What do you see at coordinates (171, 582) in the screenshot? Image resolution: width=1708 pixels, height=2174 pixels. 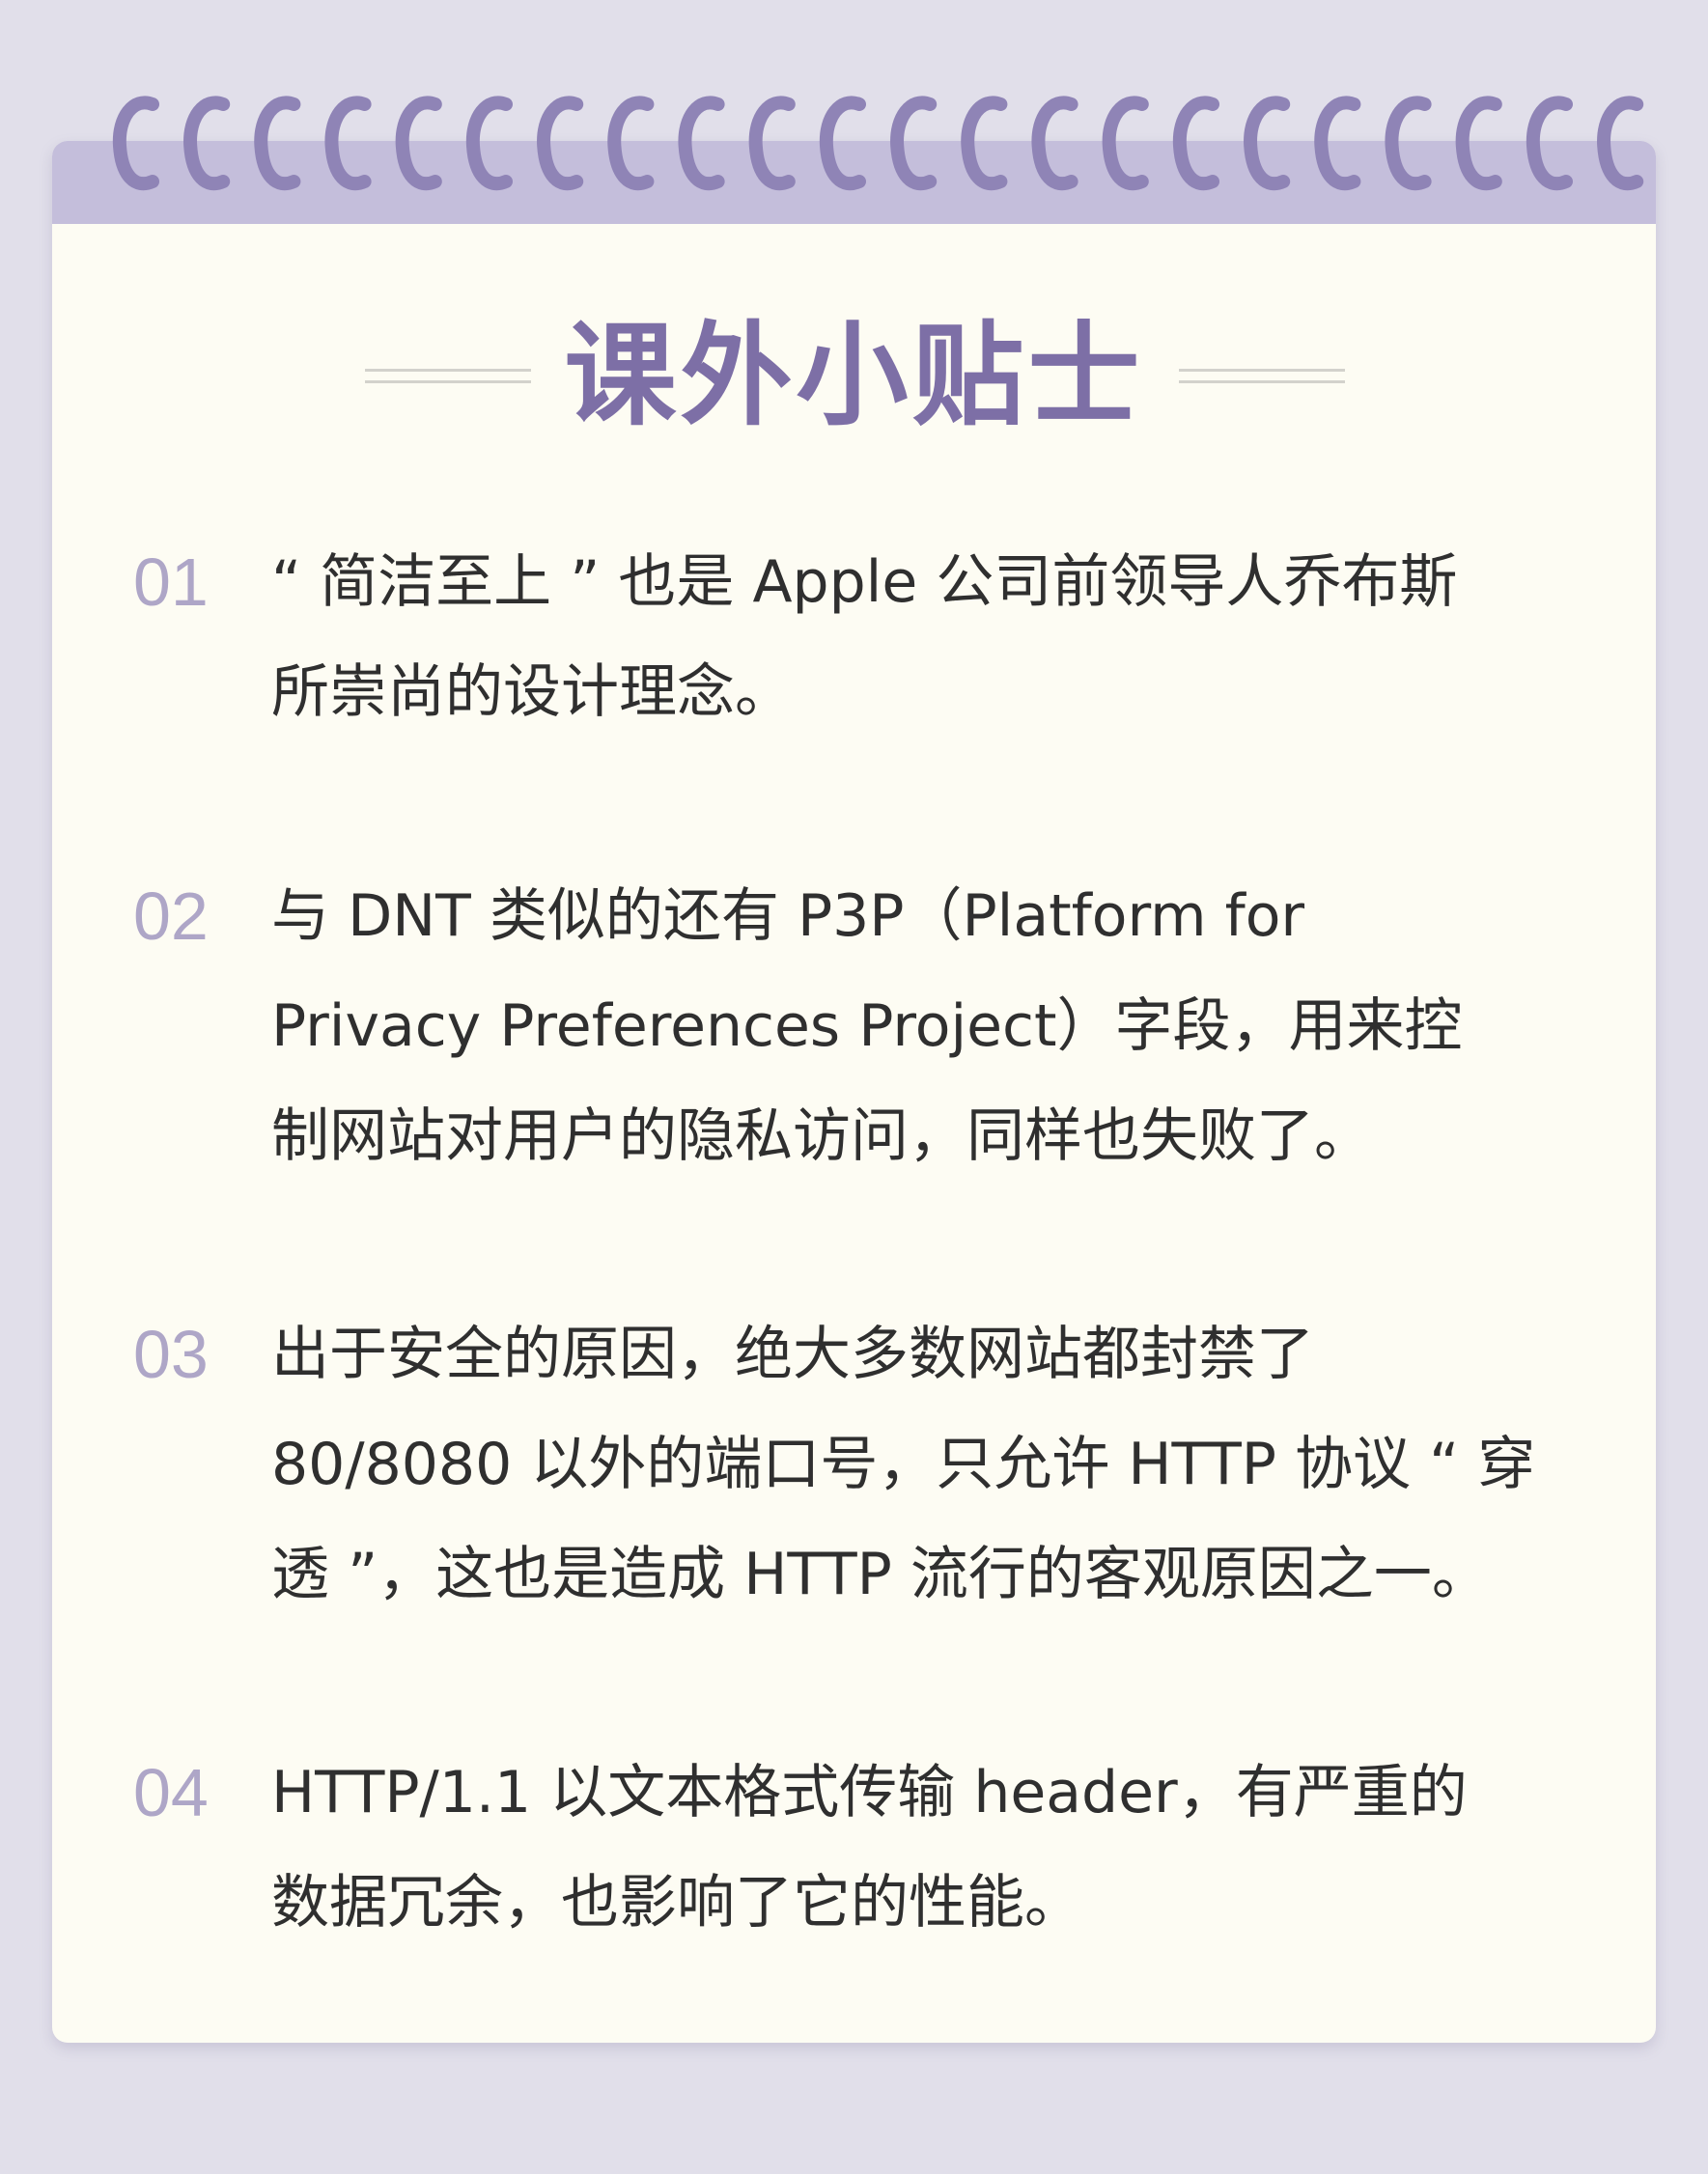 I see `tip-number: 01` at bounding box center [171, 582].